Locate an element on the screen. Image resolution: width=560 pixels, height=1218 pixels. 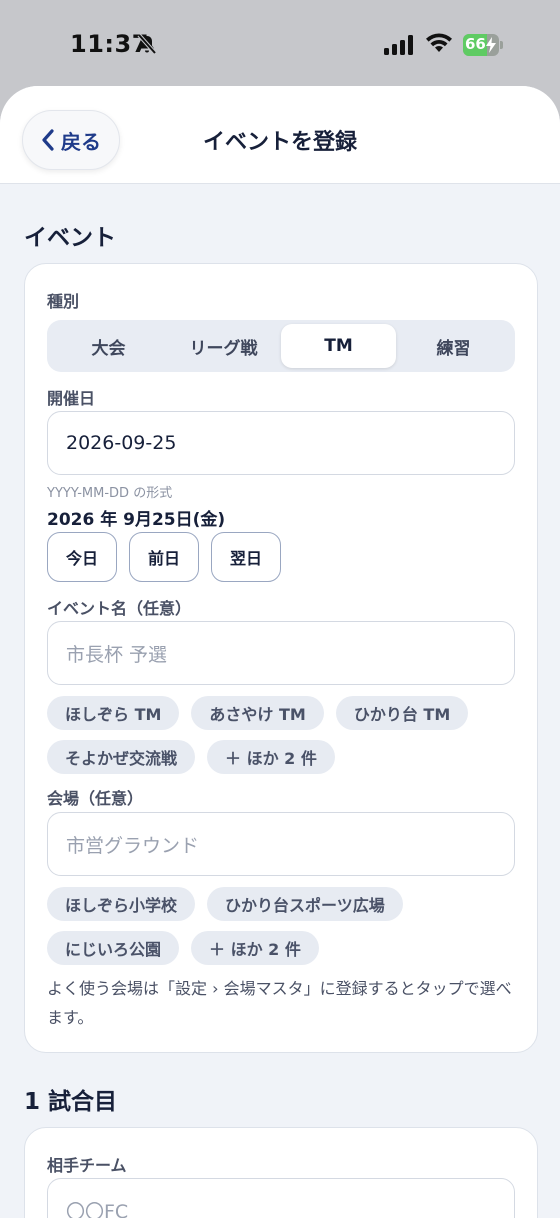
previous-day-button: 前日 is located at coordinates (164, 557).